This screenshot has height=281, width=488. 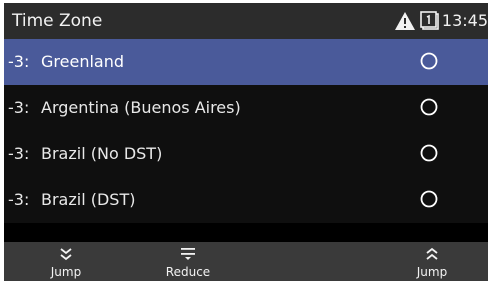 I want to click on status-icons: 13:45, so click(x=441, y=21).